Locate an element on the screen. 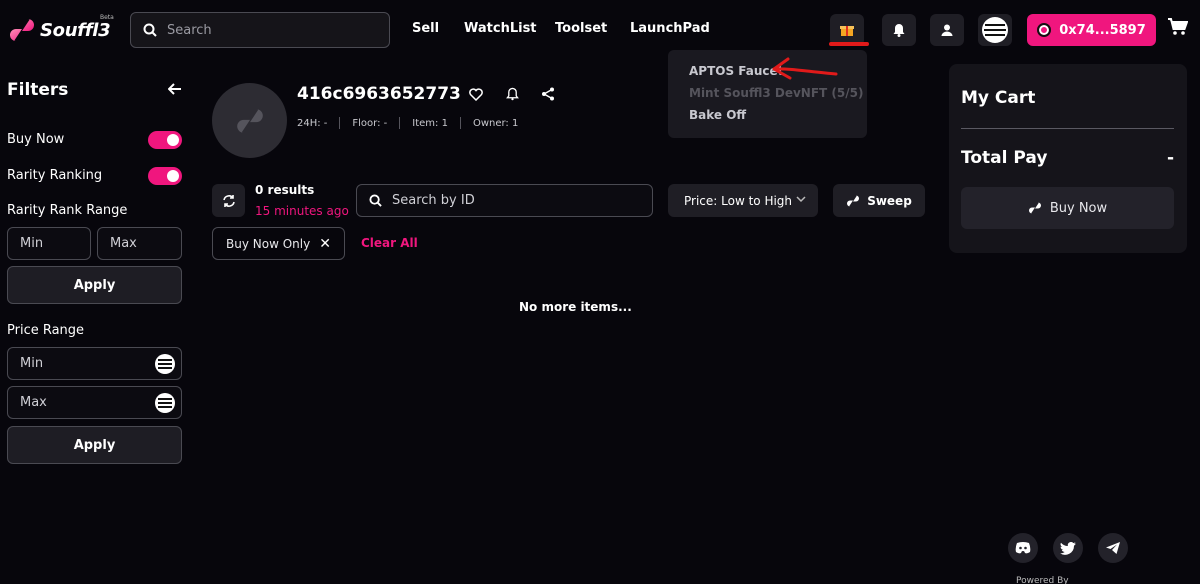 The image size is (1200, 584). collection-name: 416c6963652773 is located at coordinates (379, 94).